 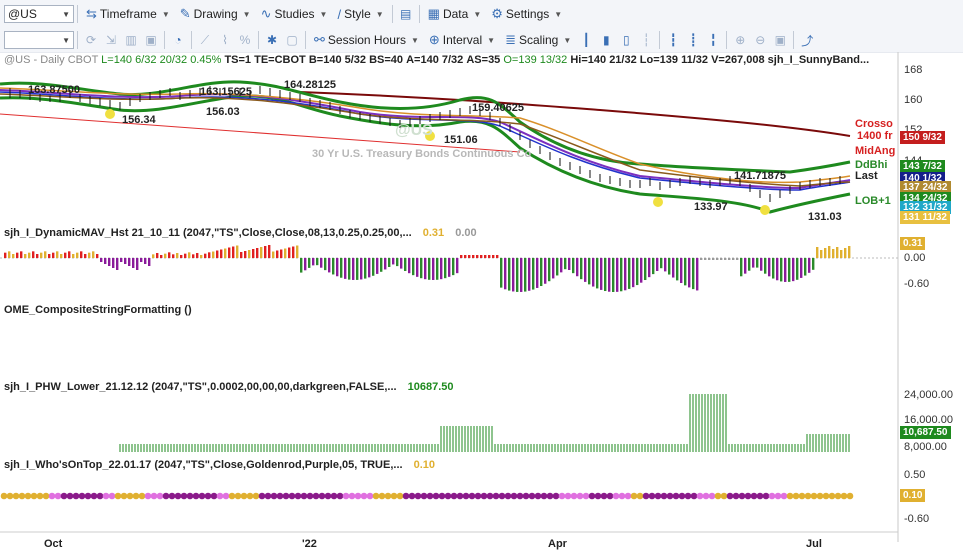 What do you see at coordinates (360, 14) in the screenshot?
I see `style-button: / Style ▼` at bounding box center [360, 14].